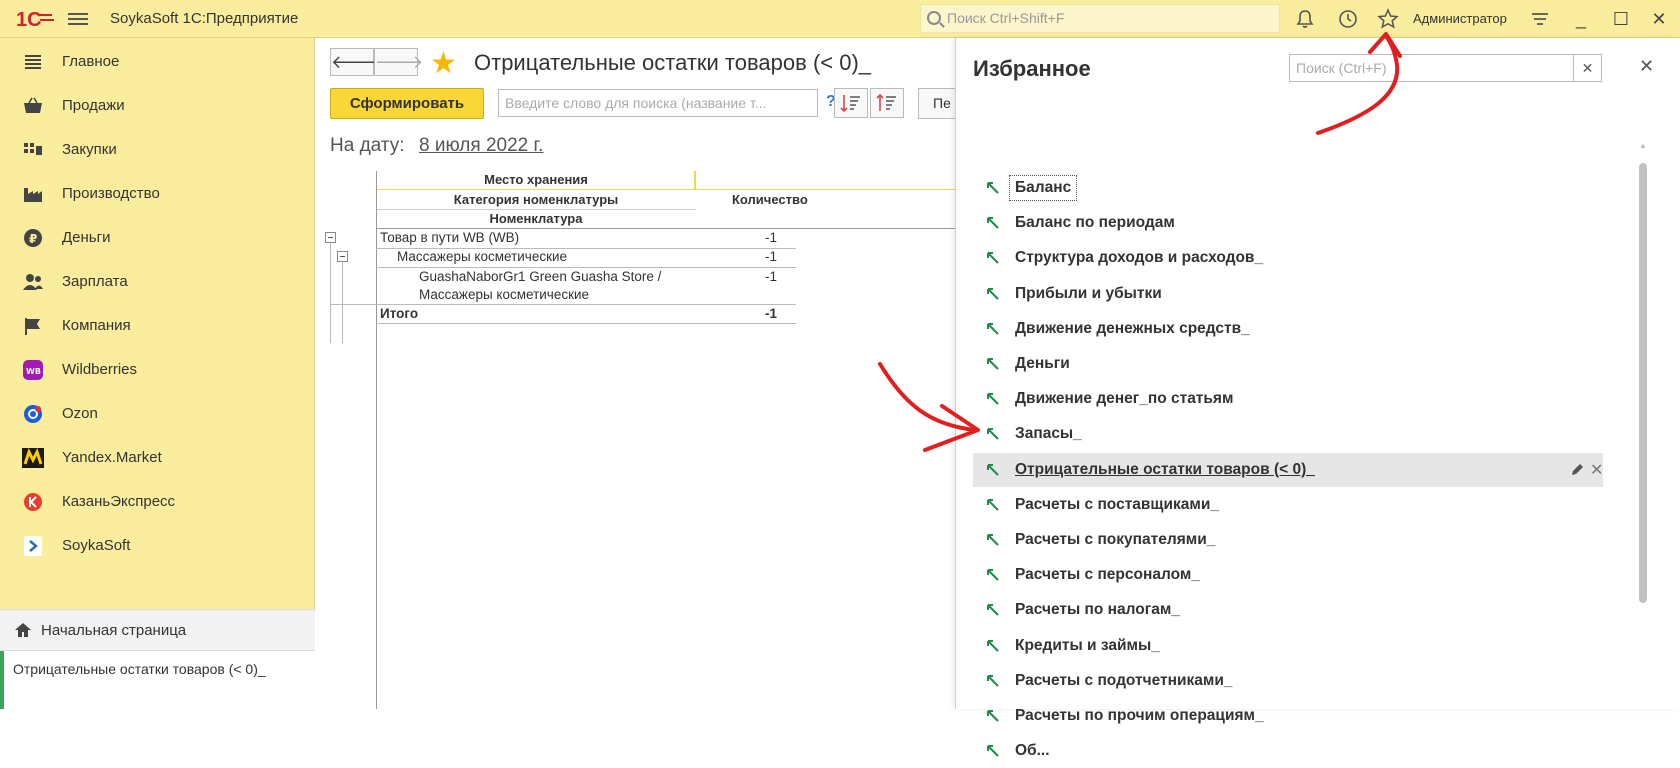 The width and height of the screenshot is (1680, 768). I want to click on date-label: На дату:, so click(367, 145).